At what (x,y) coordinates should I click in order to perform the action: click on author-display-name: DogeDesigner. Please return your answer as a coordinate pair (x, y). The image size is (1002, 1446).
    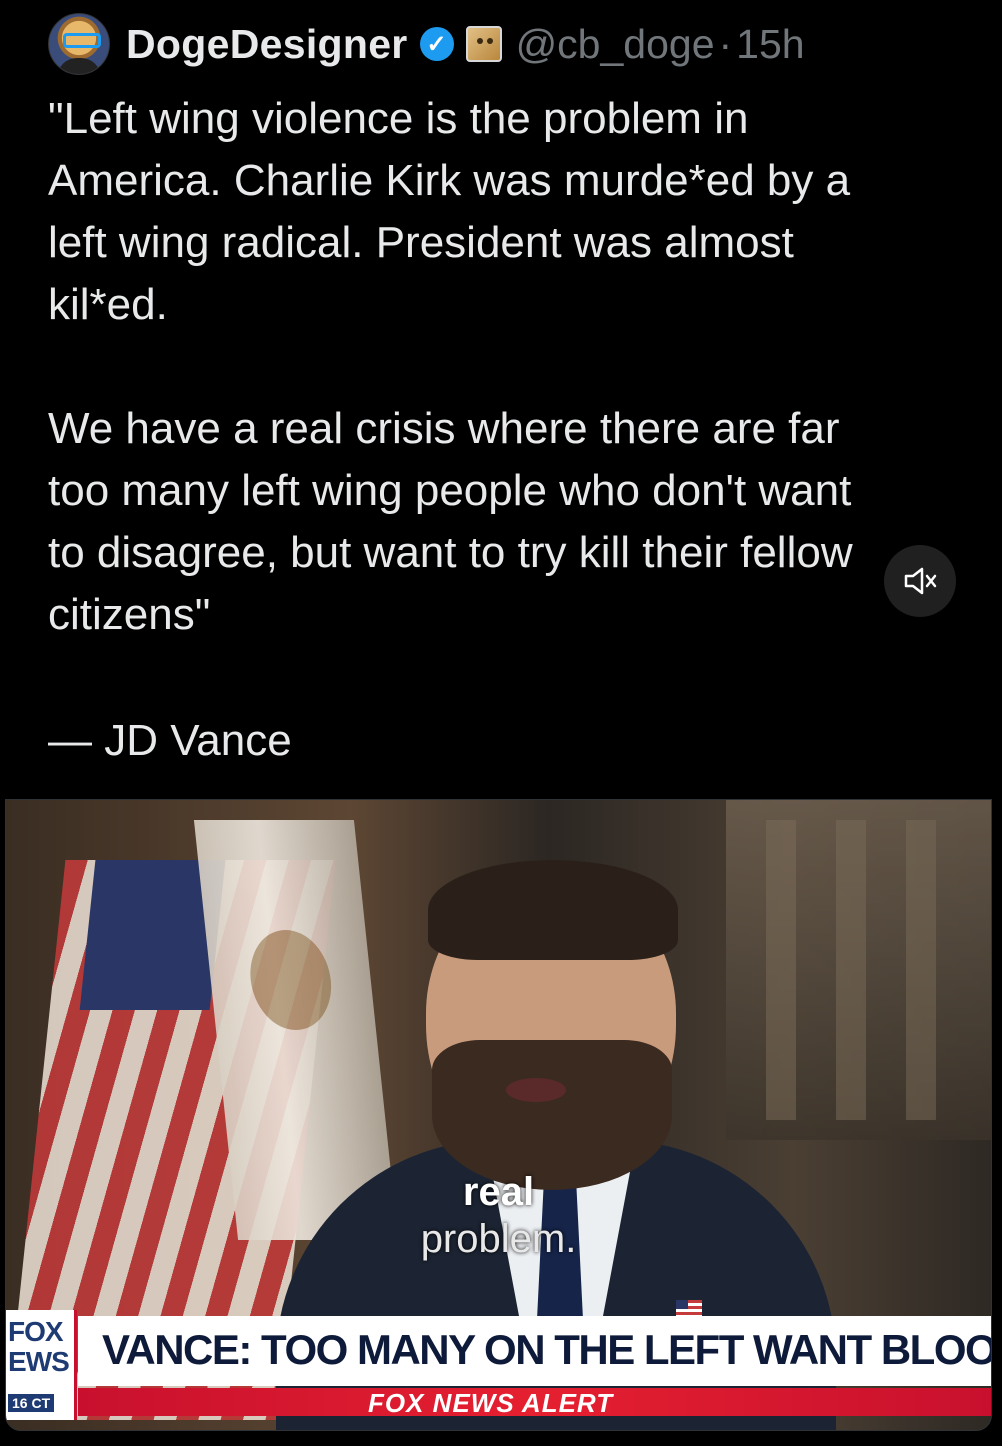
    Looking at the image, I should click on (267, 44).